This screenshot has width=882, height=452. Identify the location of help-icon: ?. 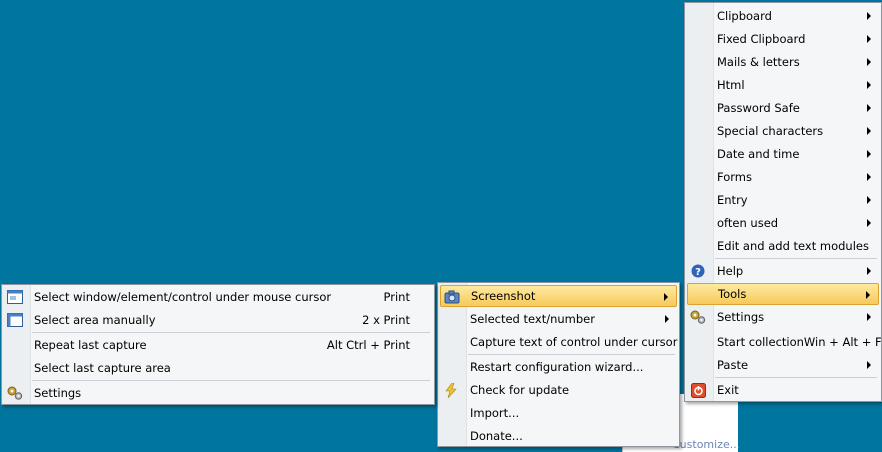
(698, 271).